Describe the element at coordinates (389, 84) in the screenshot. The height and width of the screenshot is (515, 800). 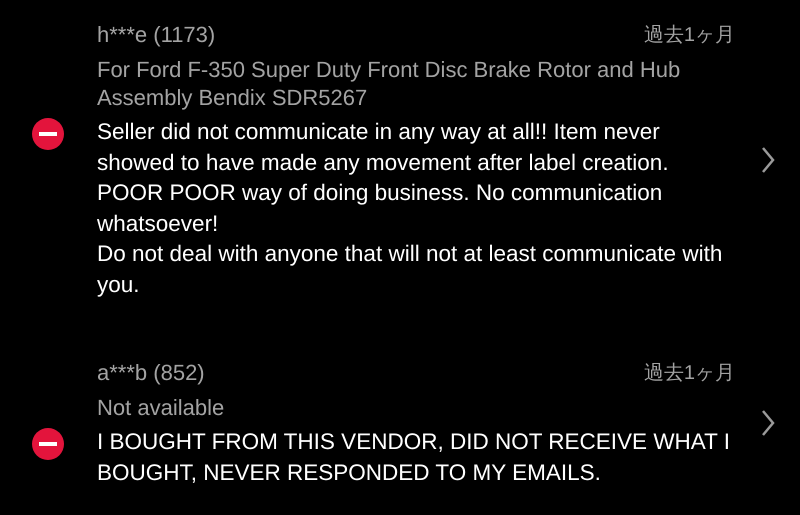
I see `item-title: For Ford F-350 Super Duty Front Disc Brake Rotor and Hub Assembly Bendix SDR5267` at that location.